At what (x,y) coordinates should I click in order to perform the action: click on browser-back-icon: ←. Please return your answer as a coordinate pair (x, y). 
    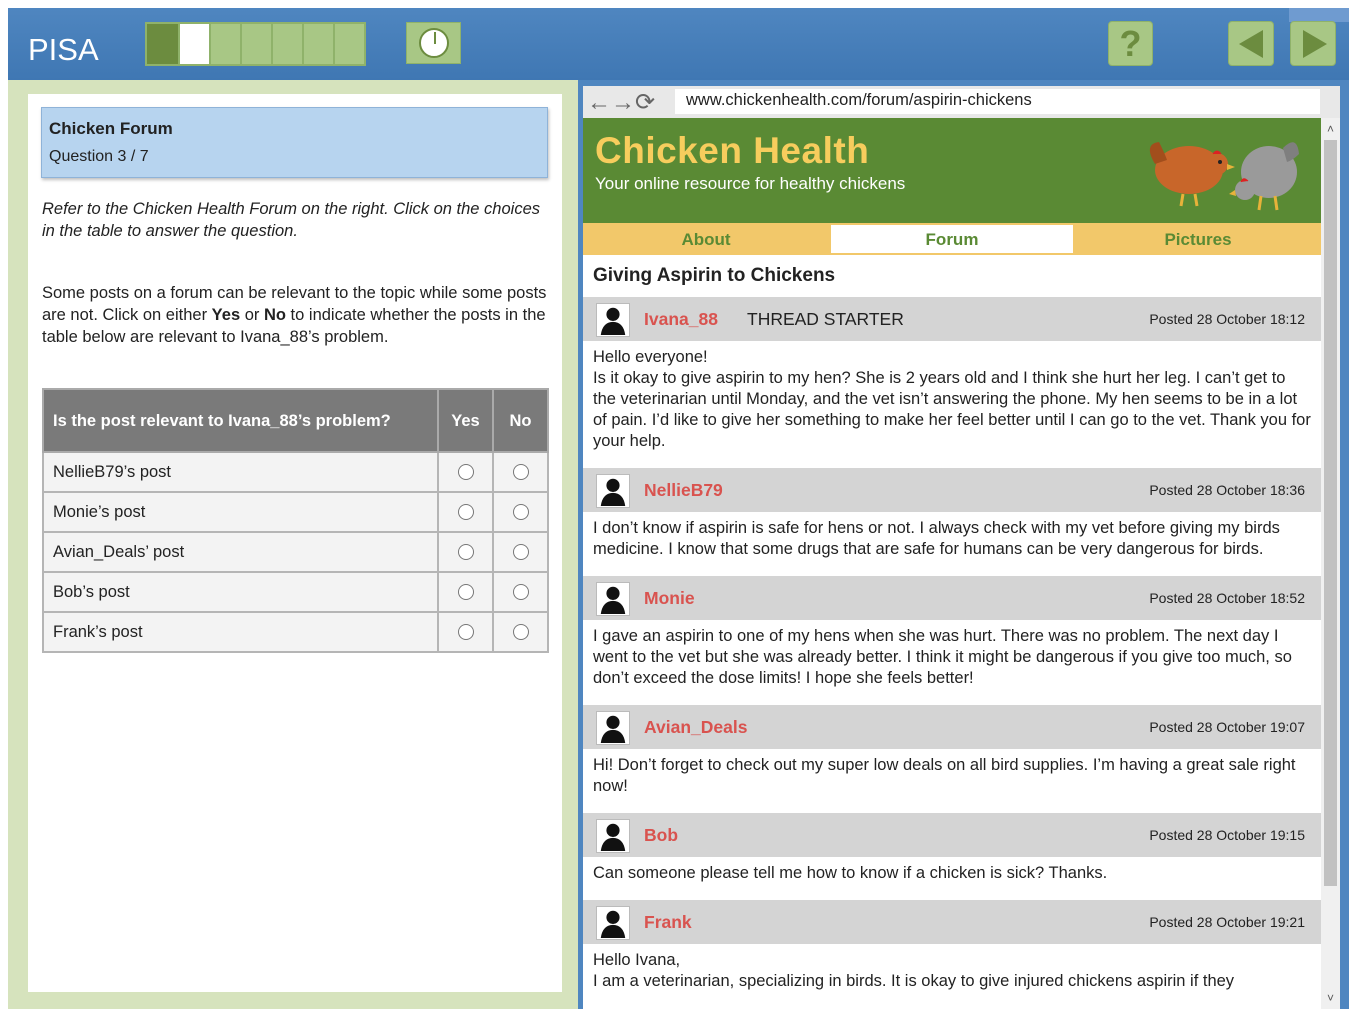
    Looking at the image, I should click on (599, 102).